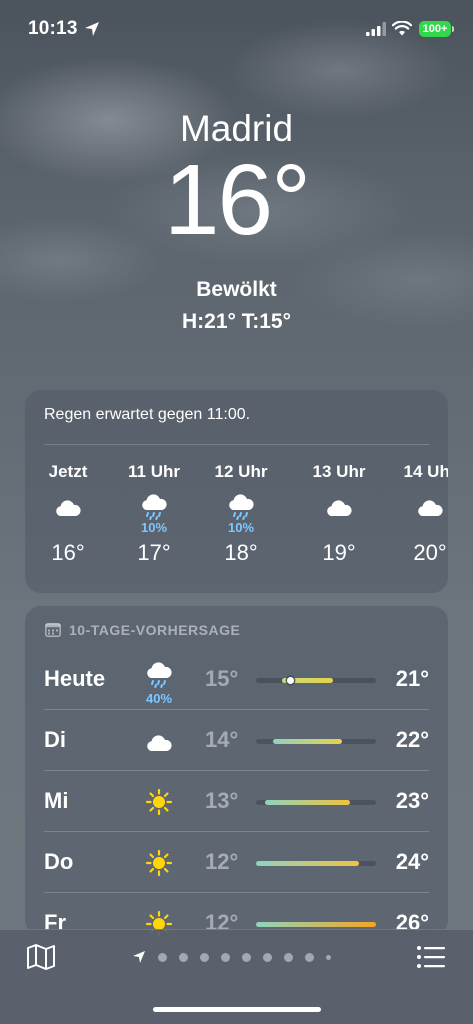  Describe the element at coordinates (236, 289) in the screenshot. I see `condition-text: Bewölkt` at that location.